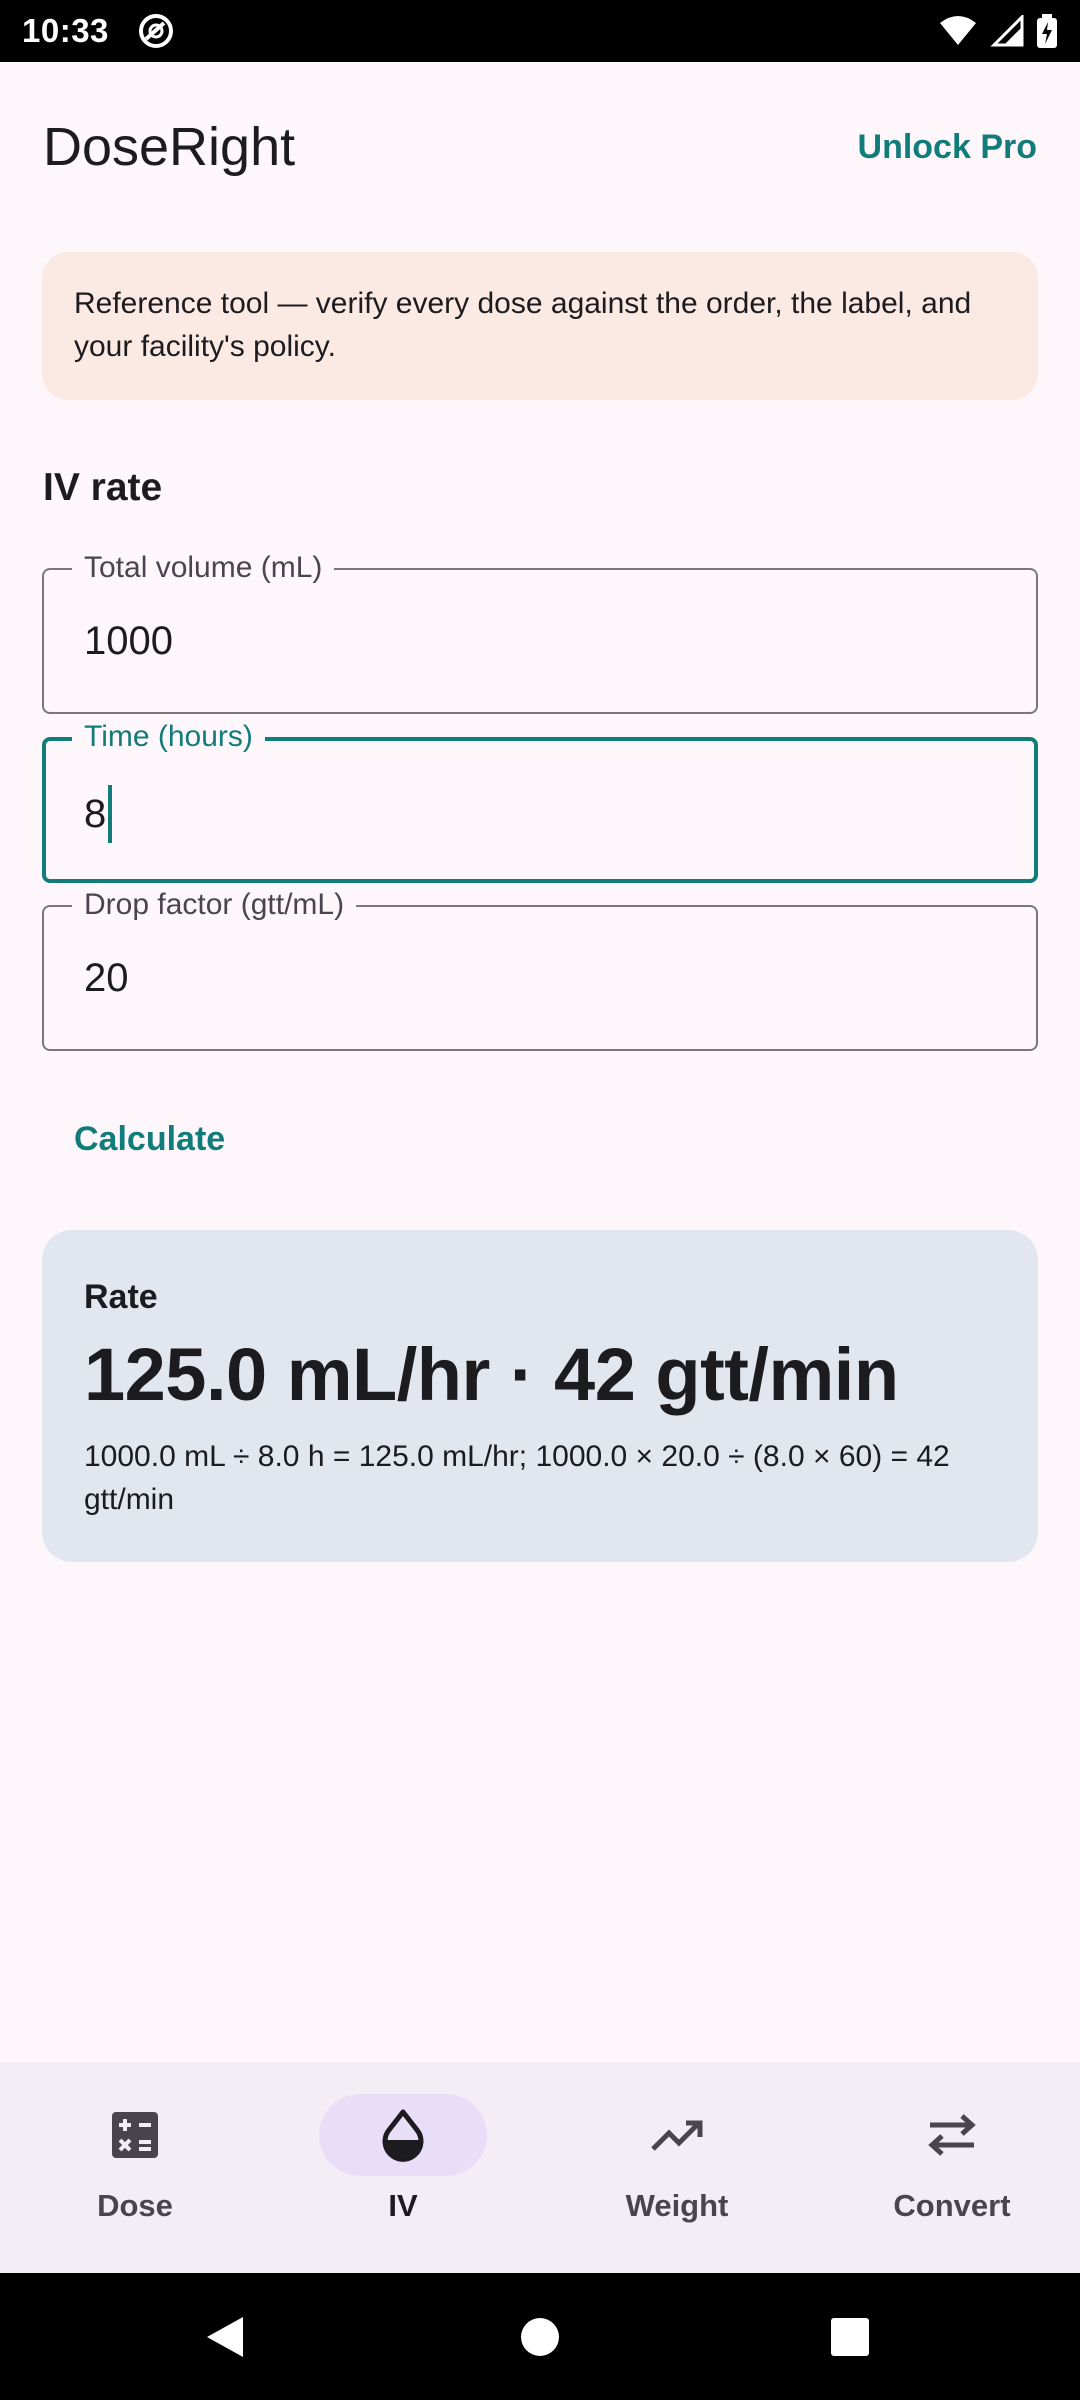 This screenshot has width=1080, height=2400. I want to click on swap-icon, so click(952, 2135).